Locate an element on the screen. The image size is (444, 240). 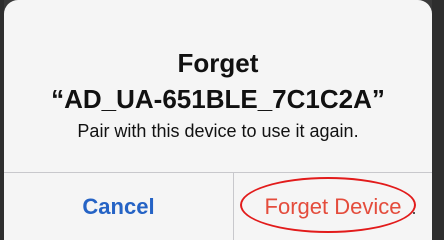
alert-message: Pair with this device to use it again. is located at coordinates (218, 131).